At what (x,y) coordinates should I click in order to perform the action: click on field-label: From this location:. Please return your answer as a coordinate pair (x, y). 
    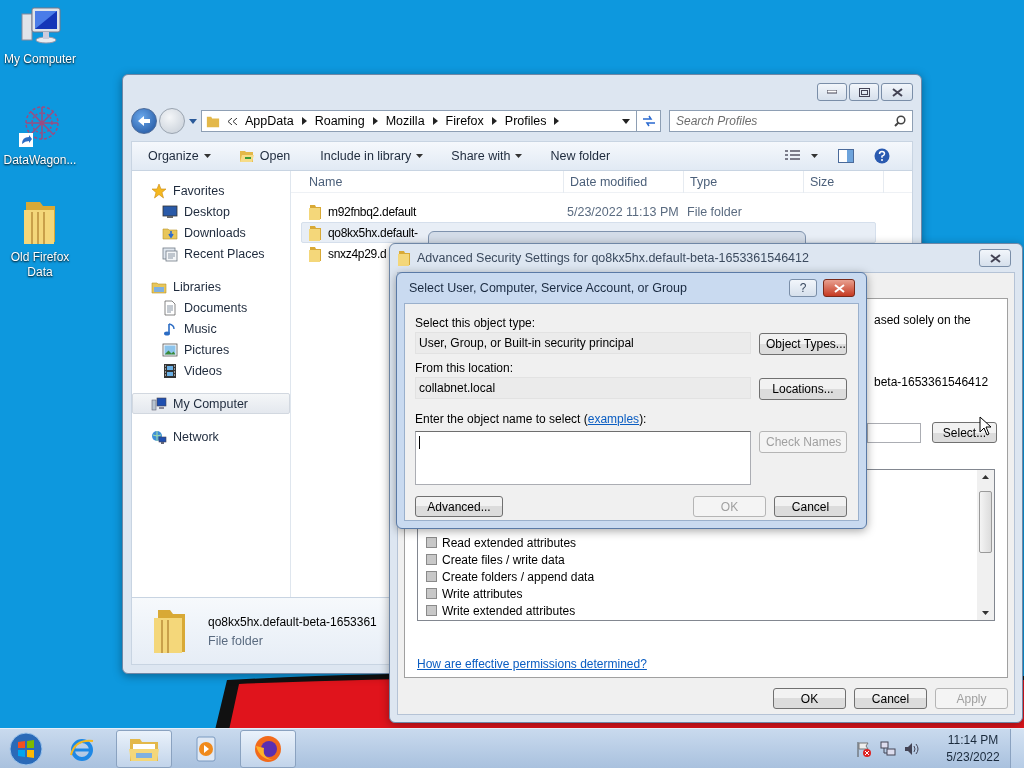
    Looking at the image, I should click on (465, 368).